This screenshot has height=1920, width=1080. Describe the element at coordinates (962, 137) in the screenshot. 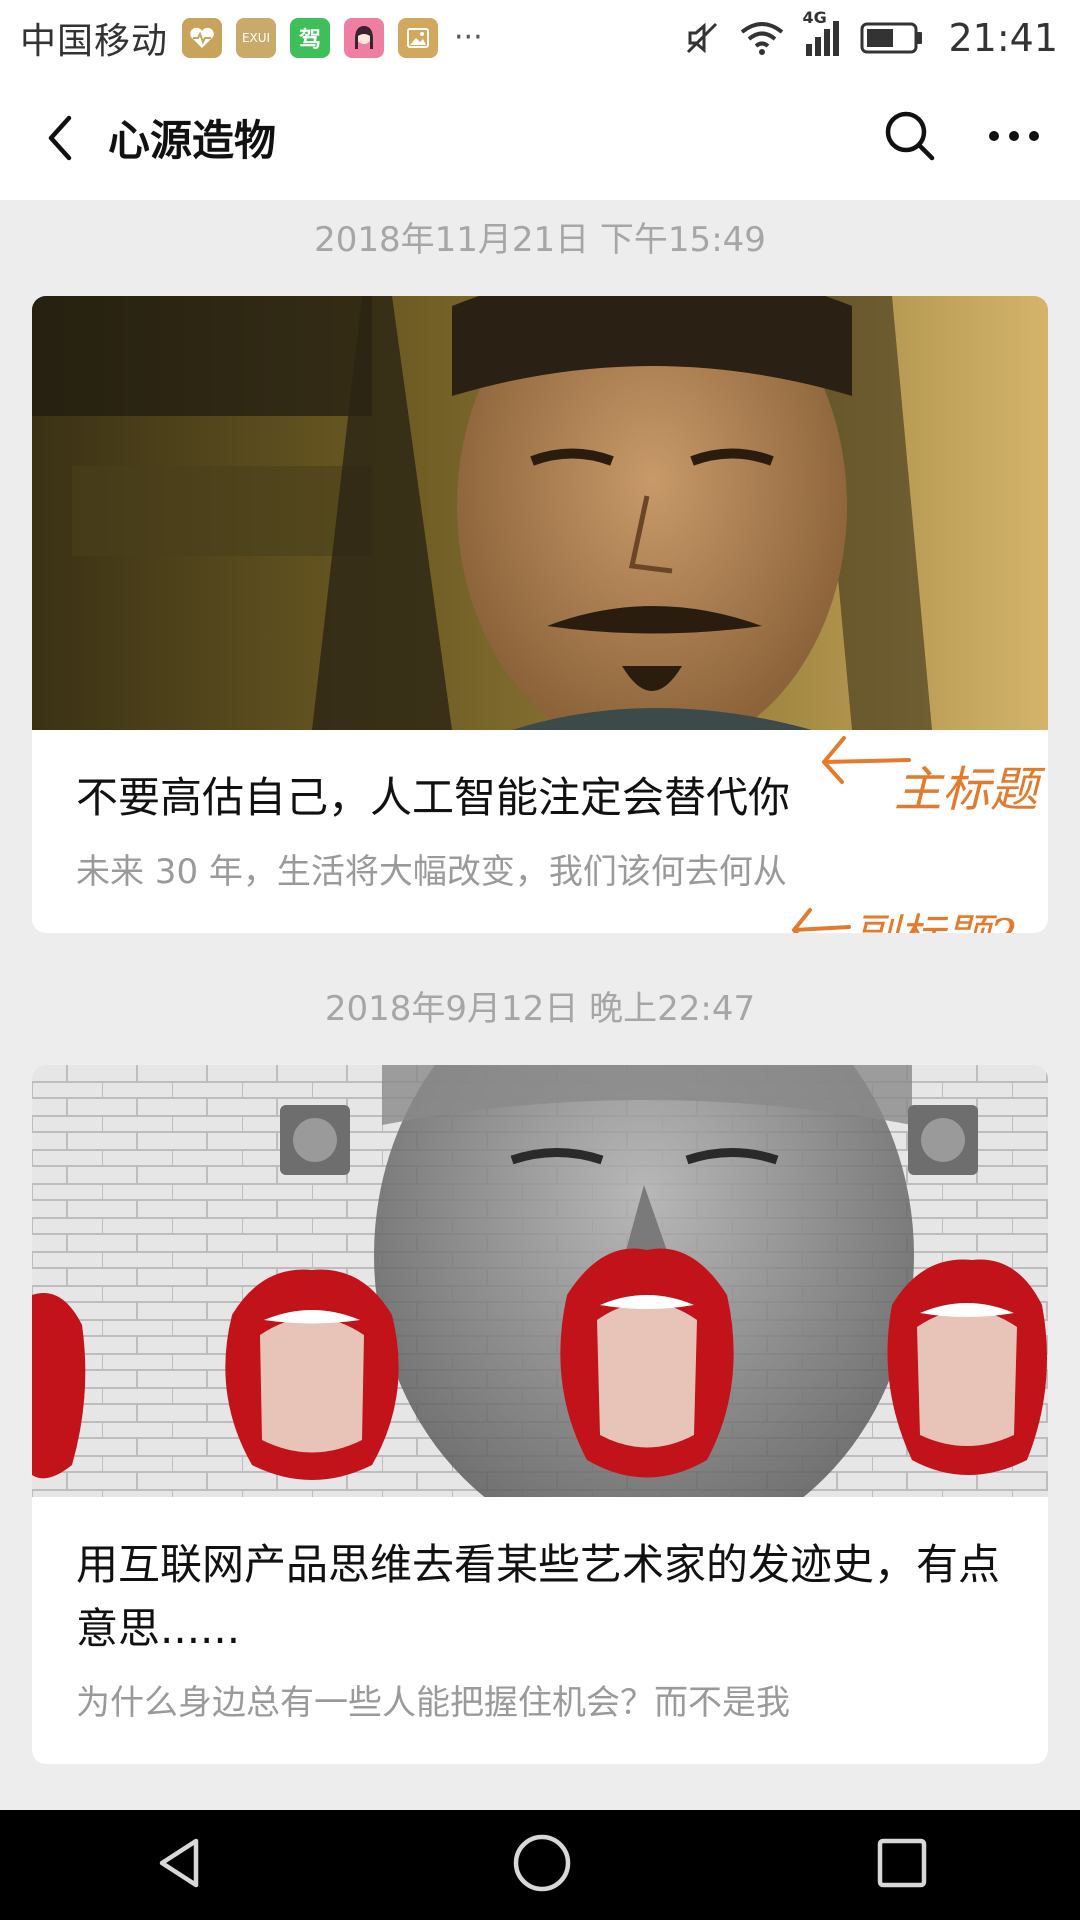

I see `title-bar-actions` at that location.